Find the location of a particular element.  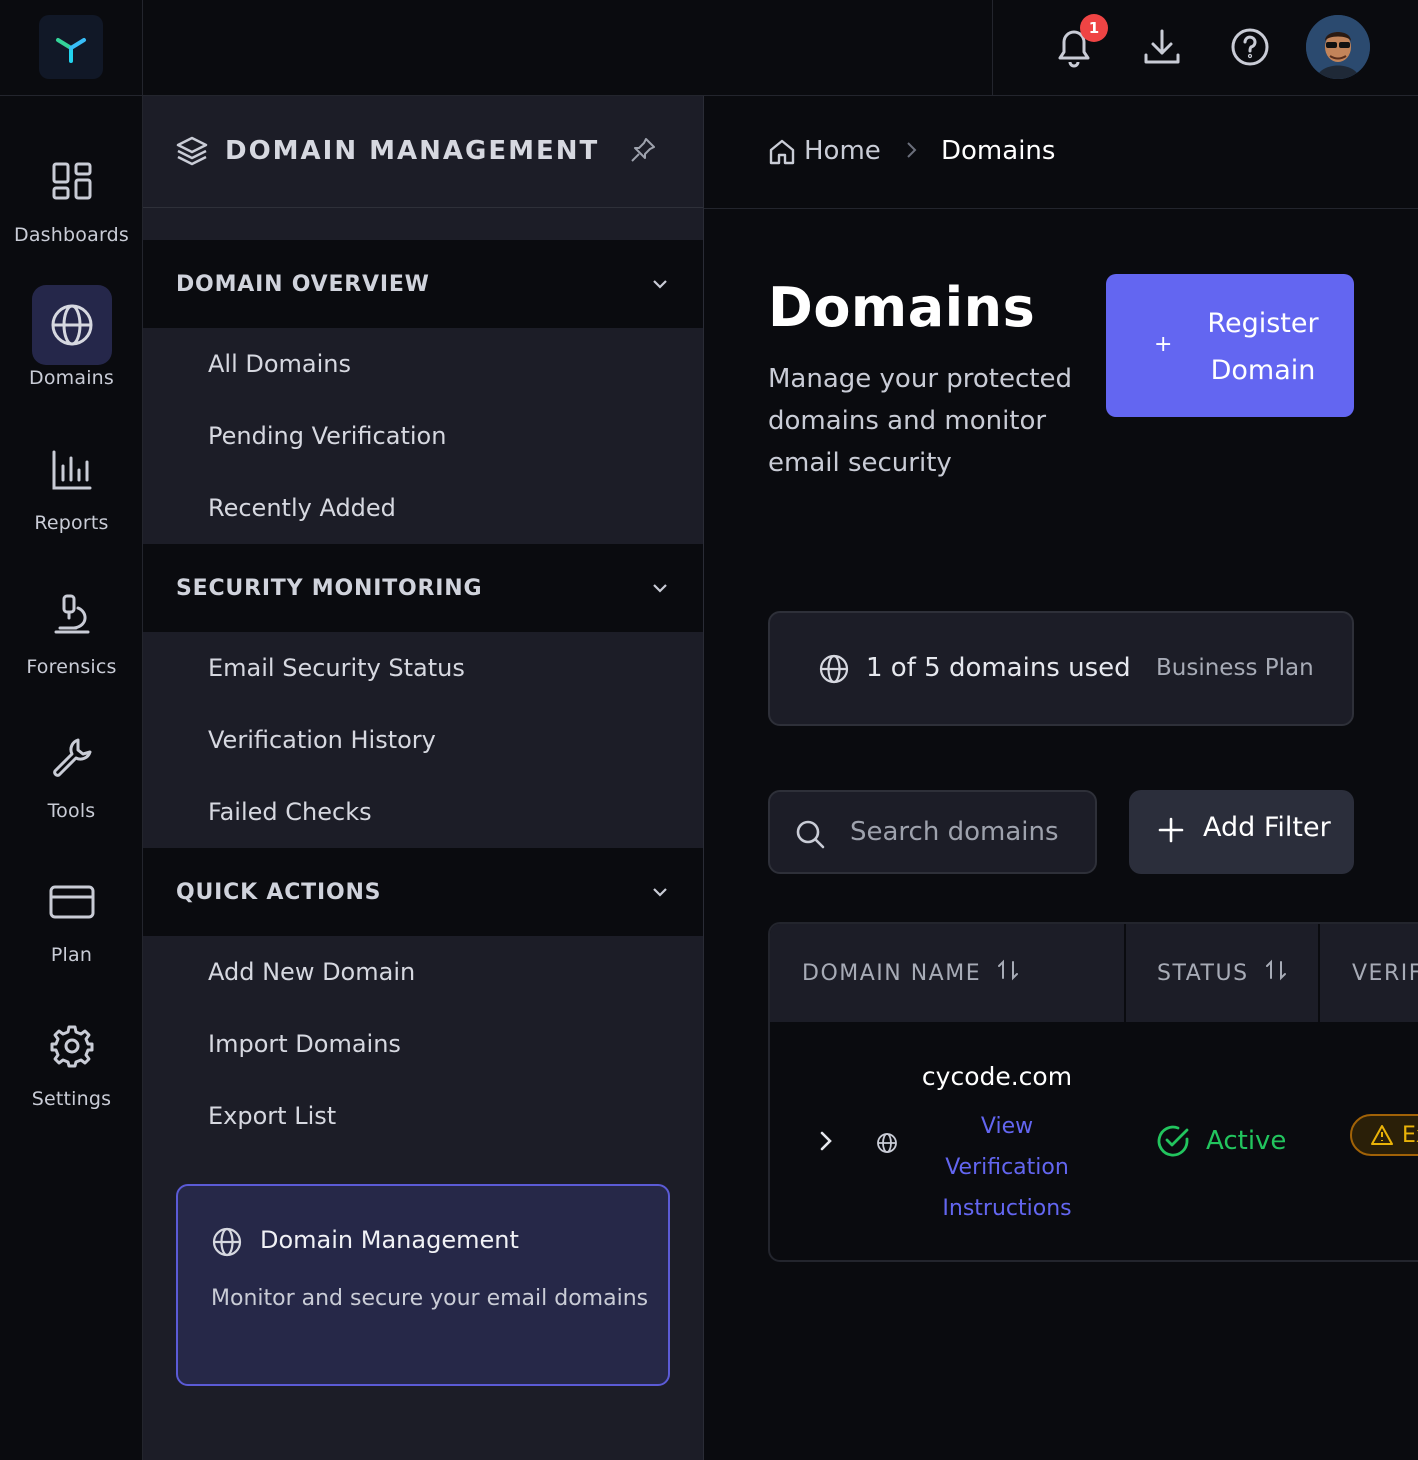

plus-icon is located at coordinates (1171, 832).